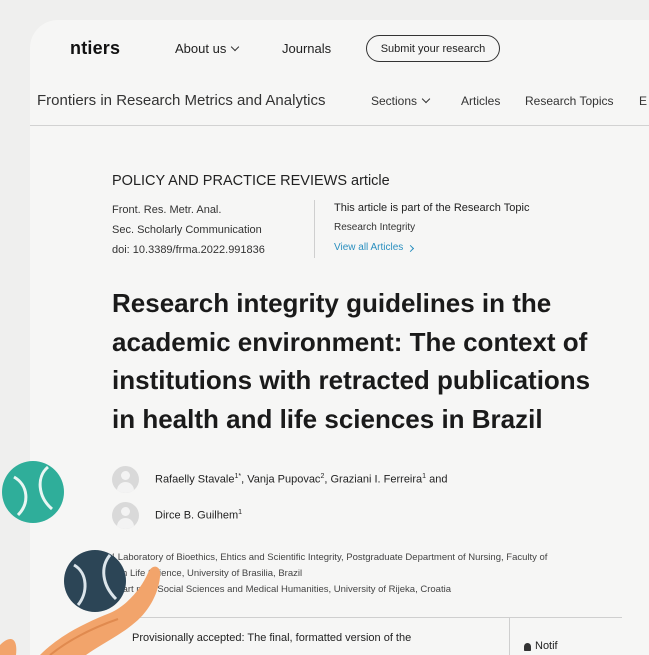 This screenshot has width=649, height=655. What do you see at coordinates (188, 250) in the screenshot?
I see `article-doi: doi: 10.3389/frma.2022.991836` at bounding box center [188, 250].